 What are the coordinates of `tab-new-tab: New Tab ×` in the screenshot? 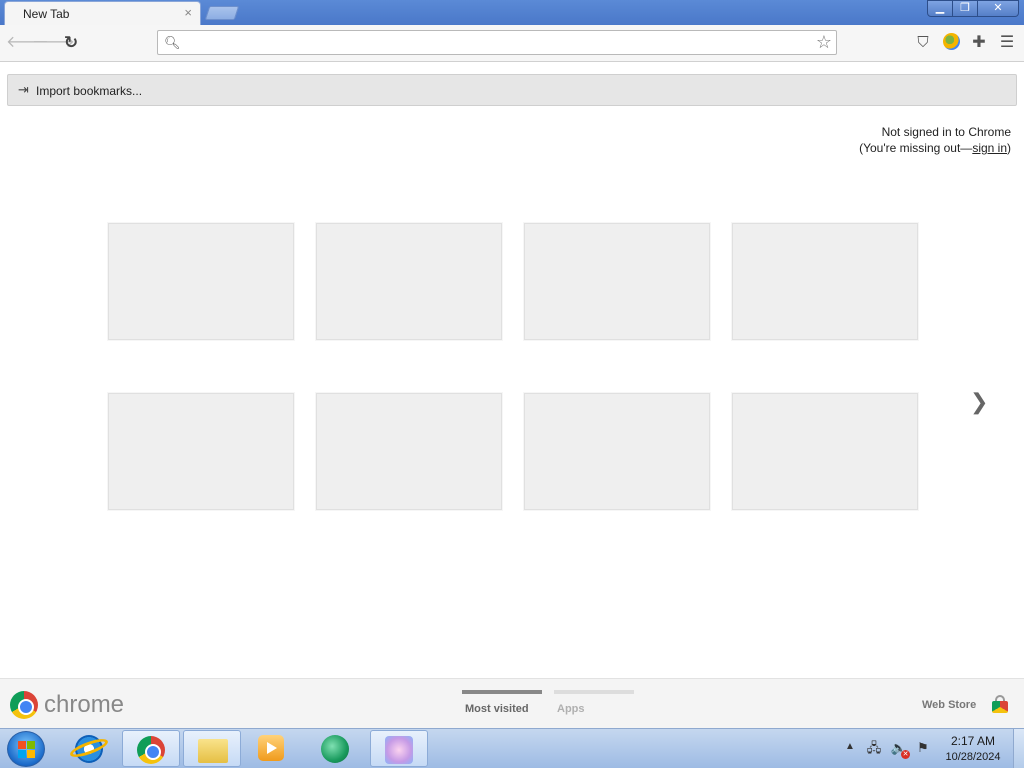 It's located at (102, 13).